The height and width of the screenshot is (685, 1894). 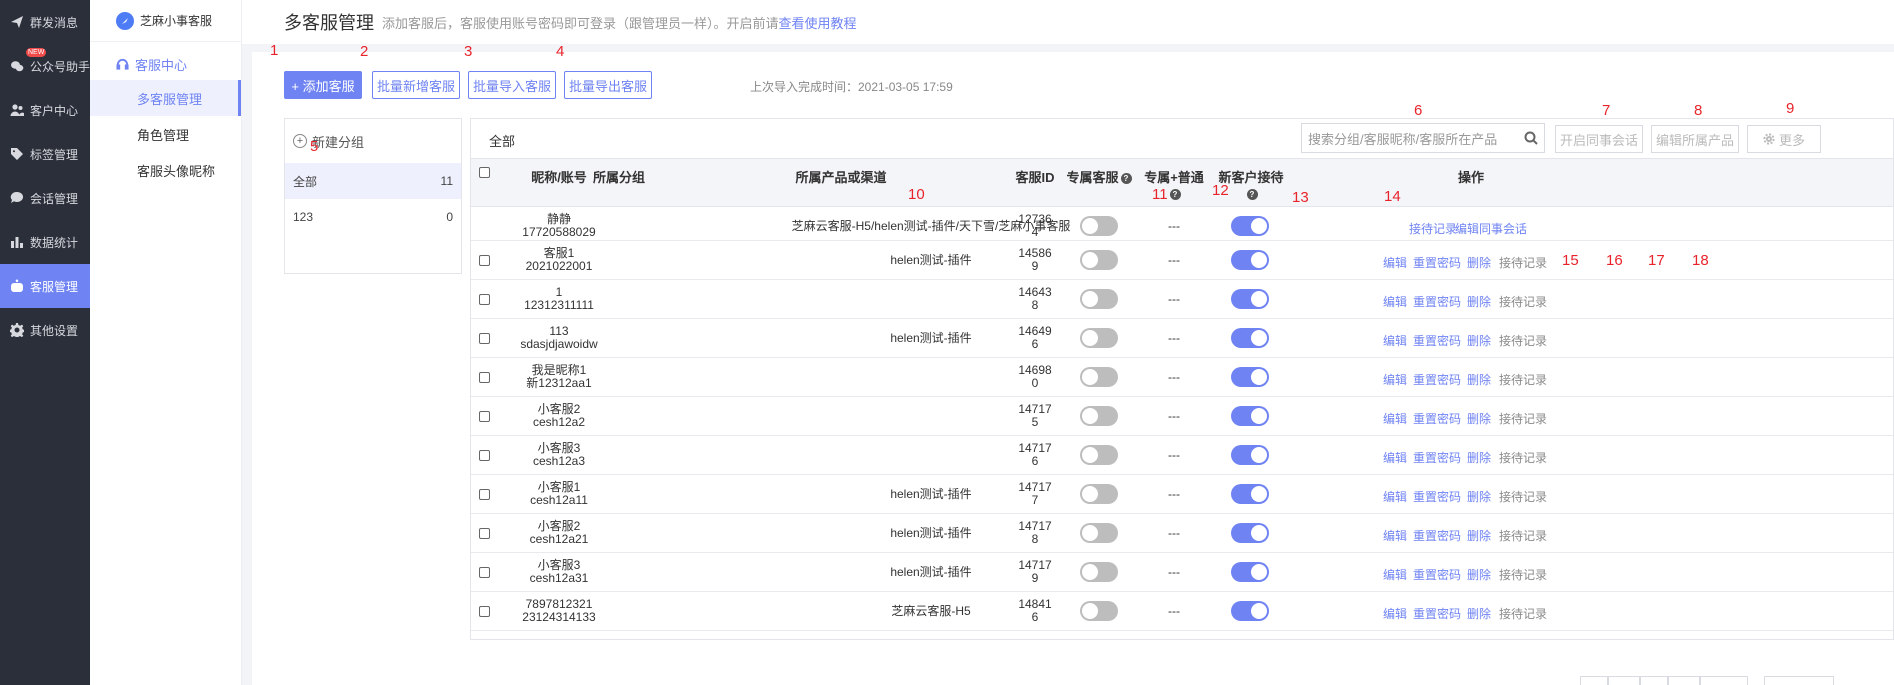 What do you see at coordinates (1491, 228) in the screenshot?
I see `edit-colleague-session-link: 编辑同事会话` at bounding box center [1491, 228].